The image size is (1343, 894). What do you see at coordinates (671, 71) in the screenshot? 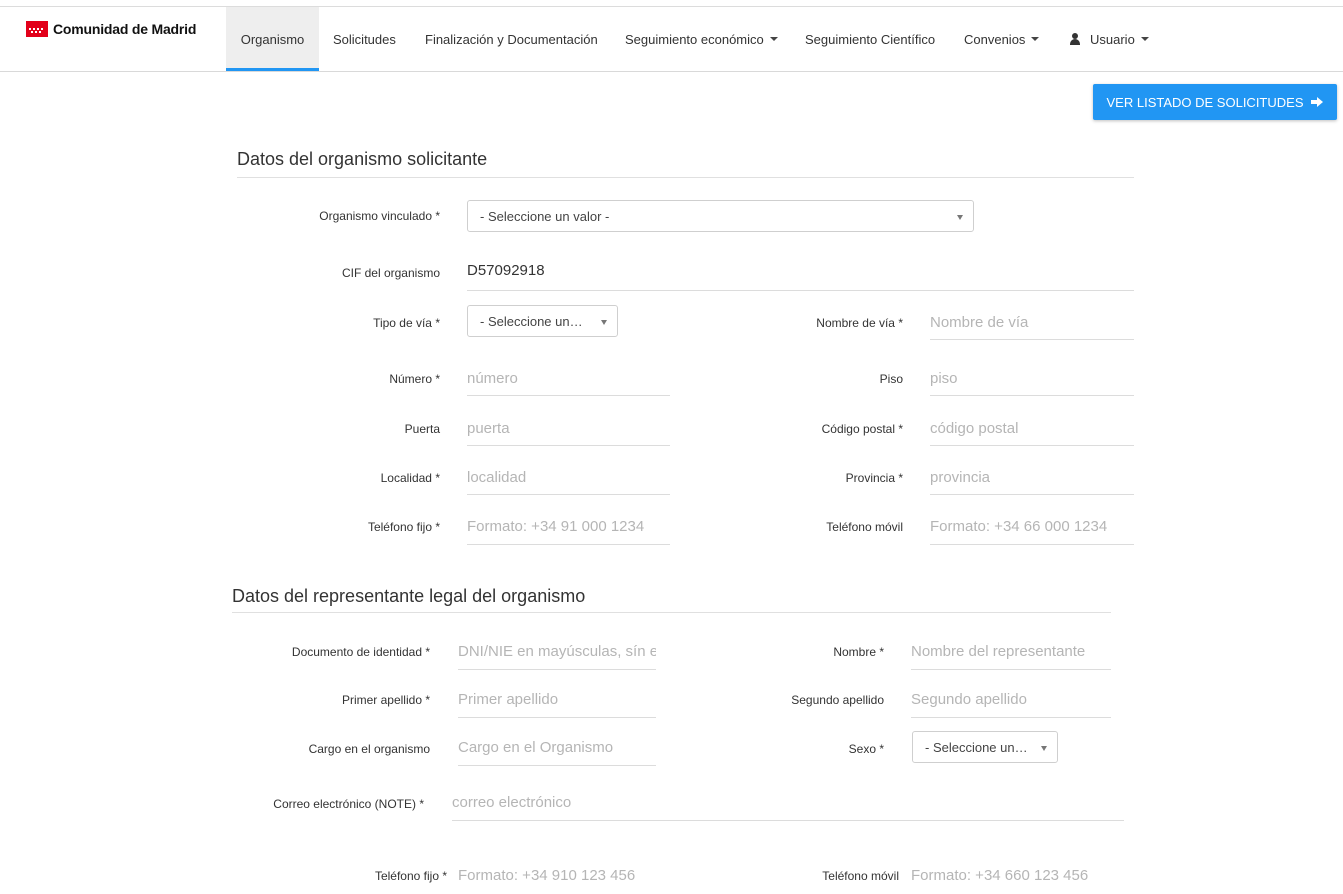
I see `navbar-divider` at bounding box center [671, 71].